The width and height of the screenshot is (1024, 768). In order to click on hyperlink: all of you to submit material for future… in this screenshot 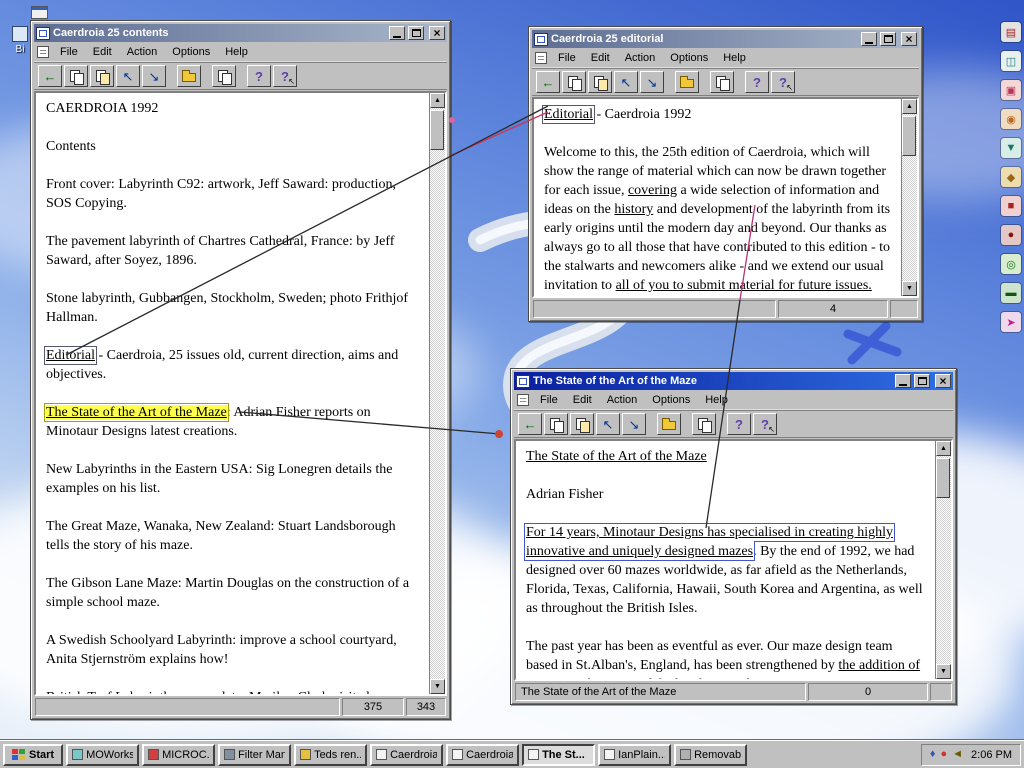, I will do `click(744, 285)`.